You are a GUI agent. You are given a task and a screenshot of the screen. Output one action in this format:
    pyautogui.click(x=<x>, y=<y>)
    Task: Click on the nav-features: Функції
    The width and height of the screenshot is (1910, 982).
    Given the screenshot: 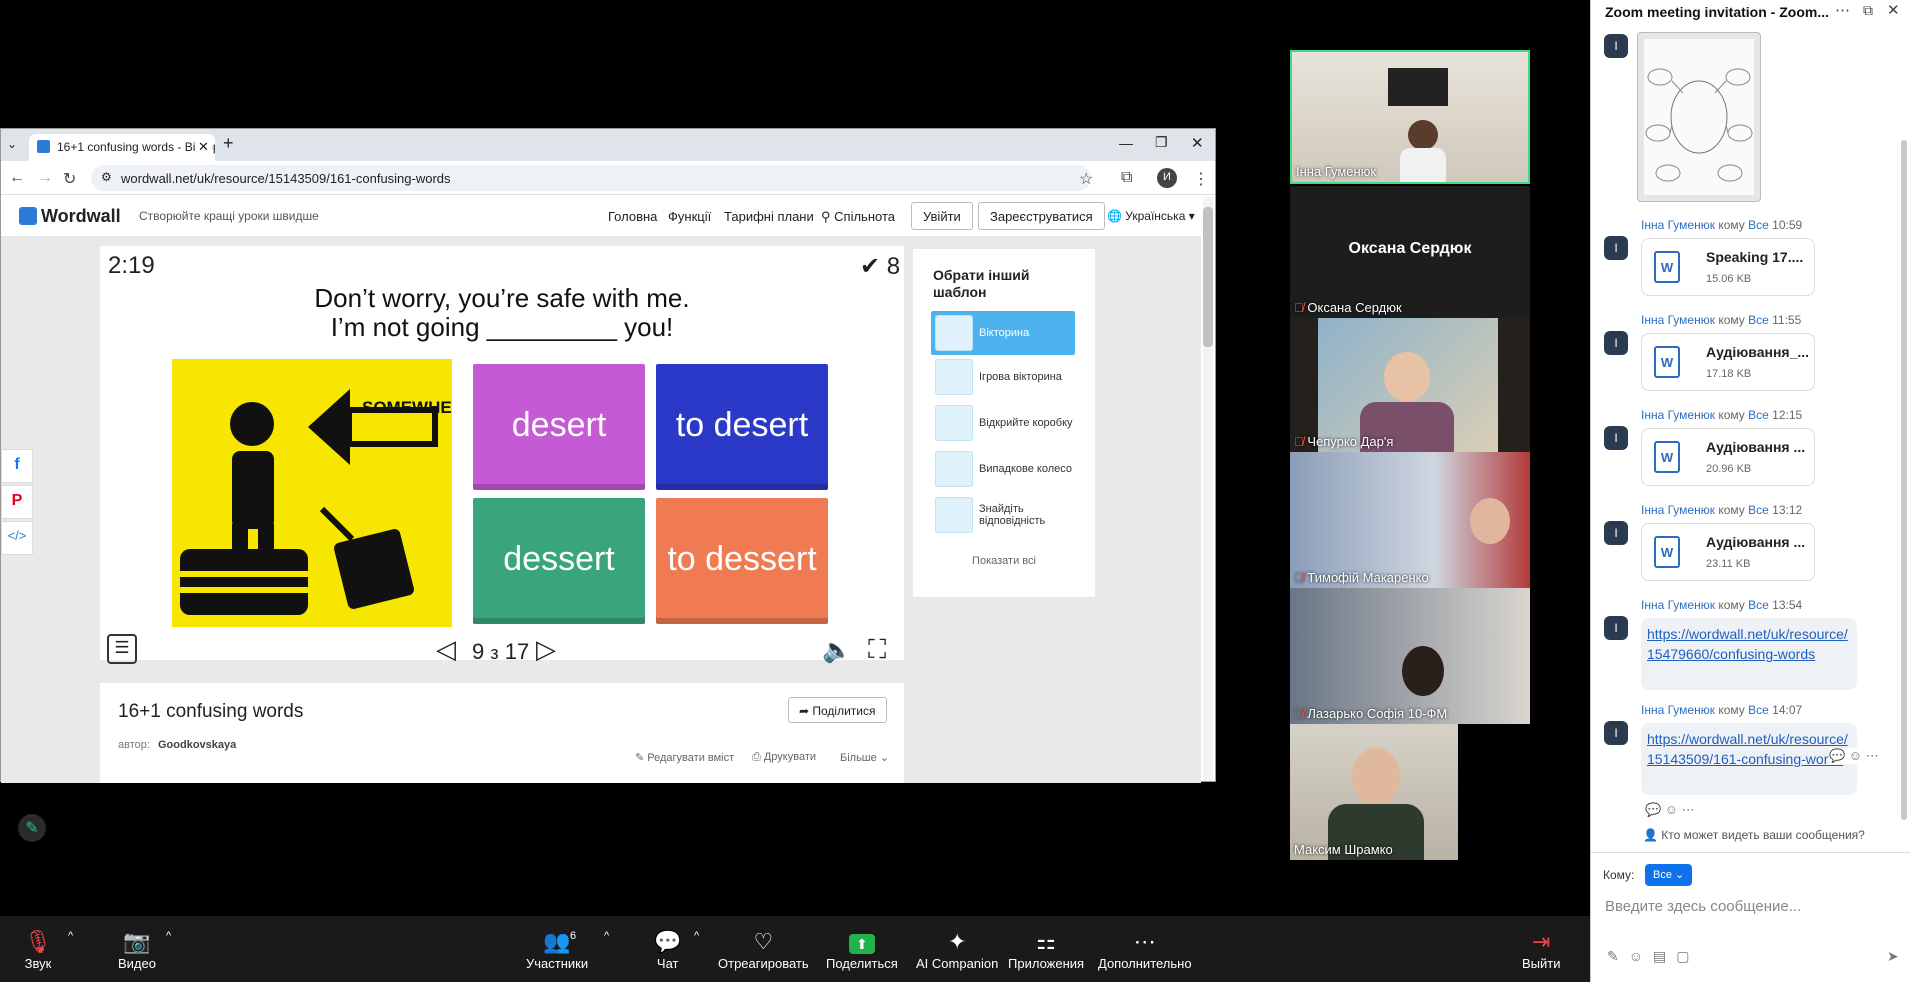 What is the action you would take?
    pyautogui.click(x=689, y=216)
    